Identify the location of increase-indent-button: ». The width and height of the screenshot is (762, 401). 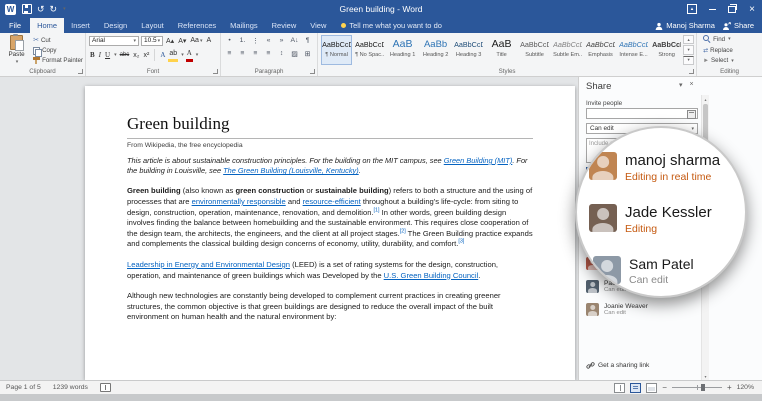
(281, 40).